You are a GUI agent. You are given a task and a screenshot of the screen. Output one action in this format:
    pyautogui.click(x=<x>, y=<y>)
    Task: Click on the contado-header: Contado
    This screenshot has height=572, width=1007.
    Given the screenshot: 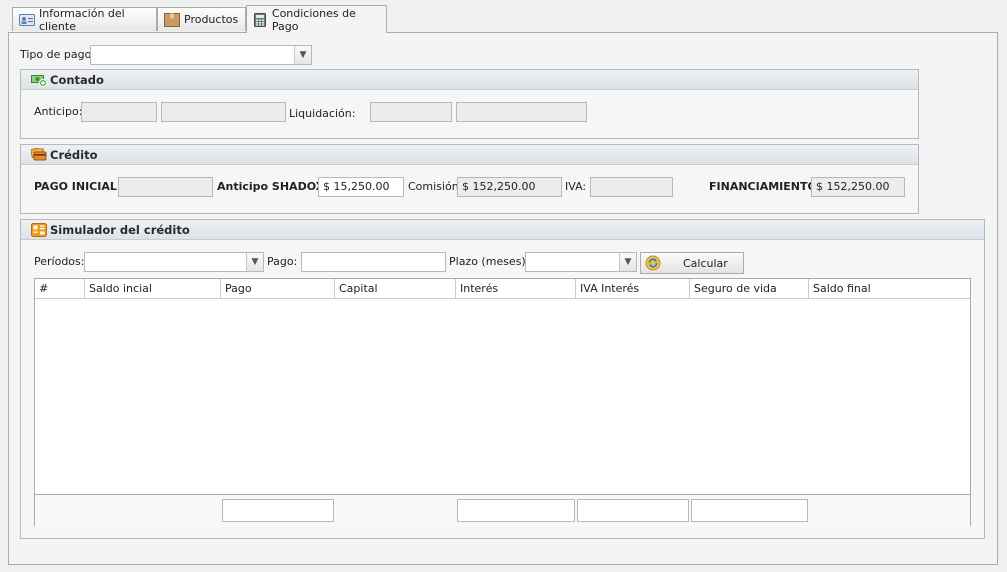 What is the action you would take?
    pyautogui.click(x=469, y=80)
    